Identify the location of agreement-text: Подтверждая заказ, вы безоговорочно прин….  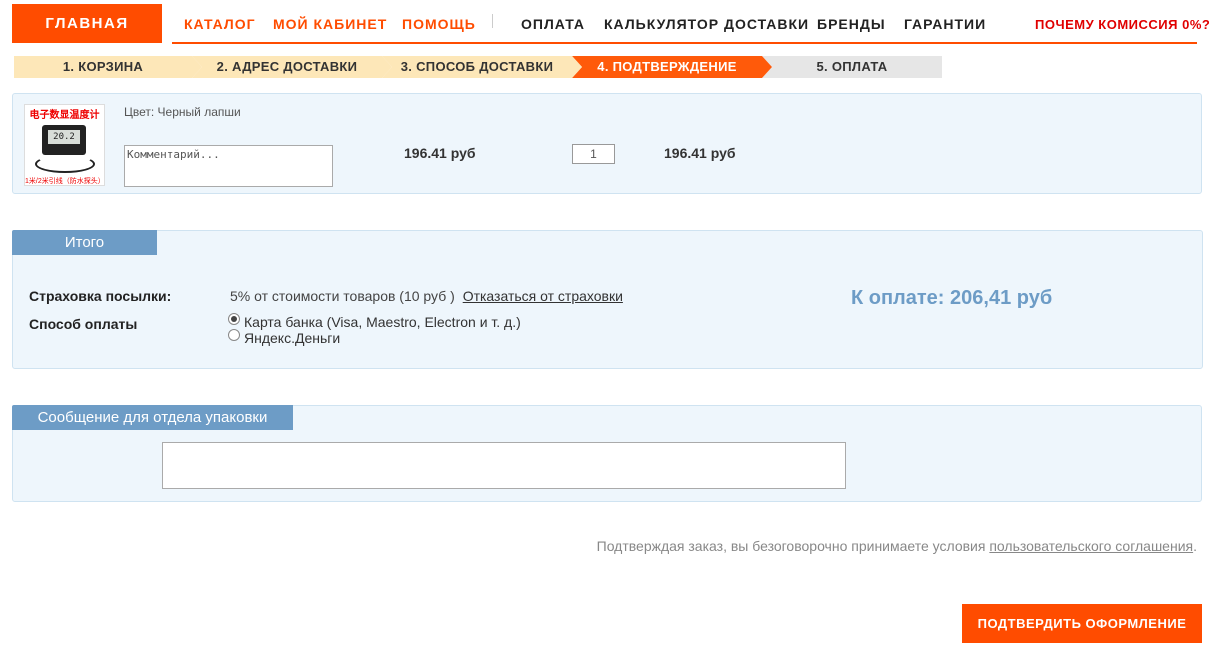
(897, 546).